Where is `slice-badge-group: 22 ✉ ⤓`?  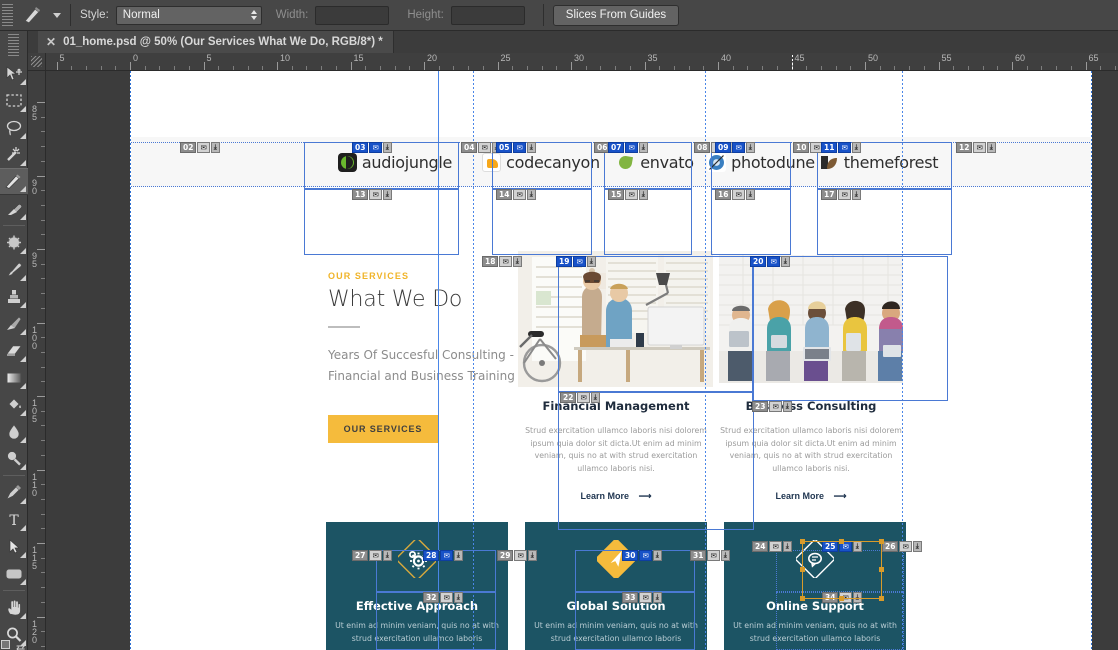
slice-badge-group: 22 ✉ ⤓ is located at coordinates (580, 397).